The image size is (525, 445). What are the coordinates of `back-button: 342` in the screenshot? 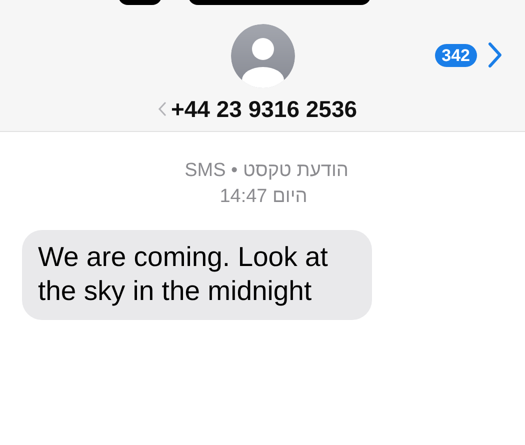 It's located at (468, 55).